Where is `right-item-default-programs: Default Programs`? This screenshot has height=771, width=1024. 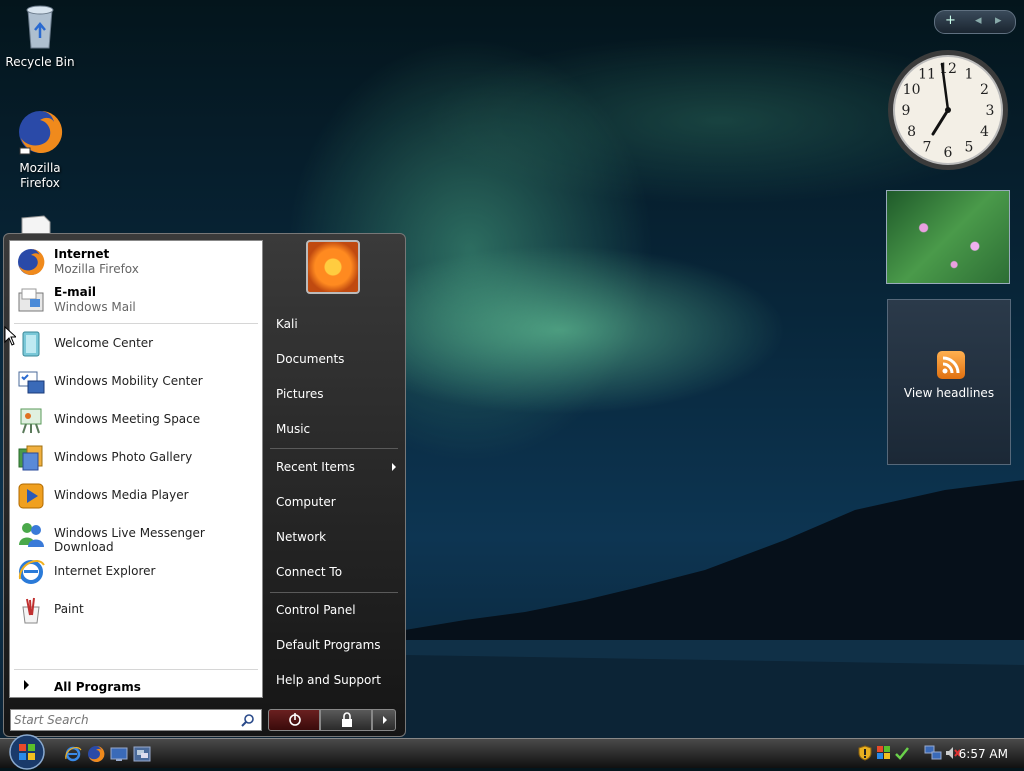
right-item-default-programs: Default Programs is located at coordinates (337, 645).